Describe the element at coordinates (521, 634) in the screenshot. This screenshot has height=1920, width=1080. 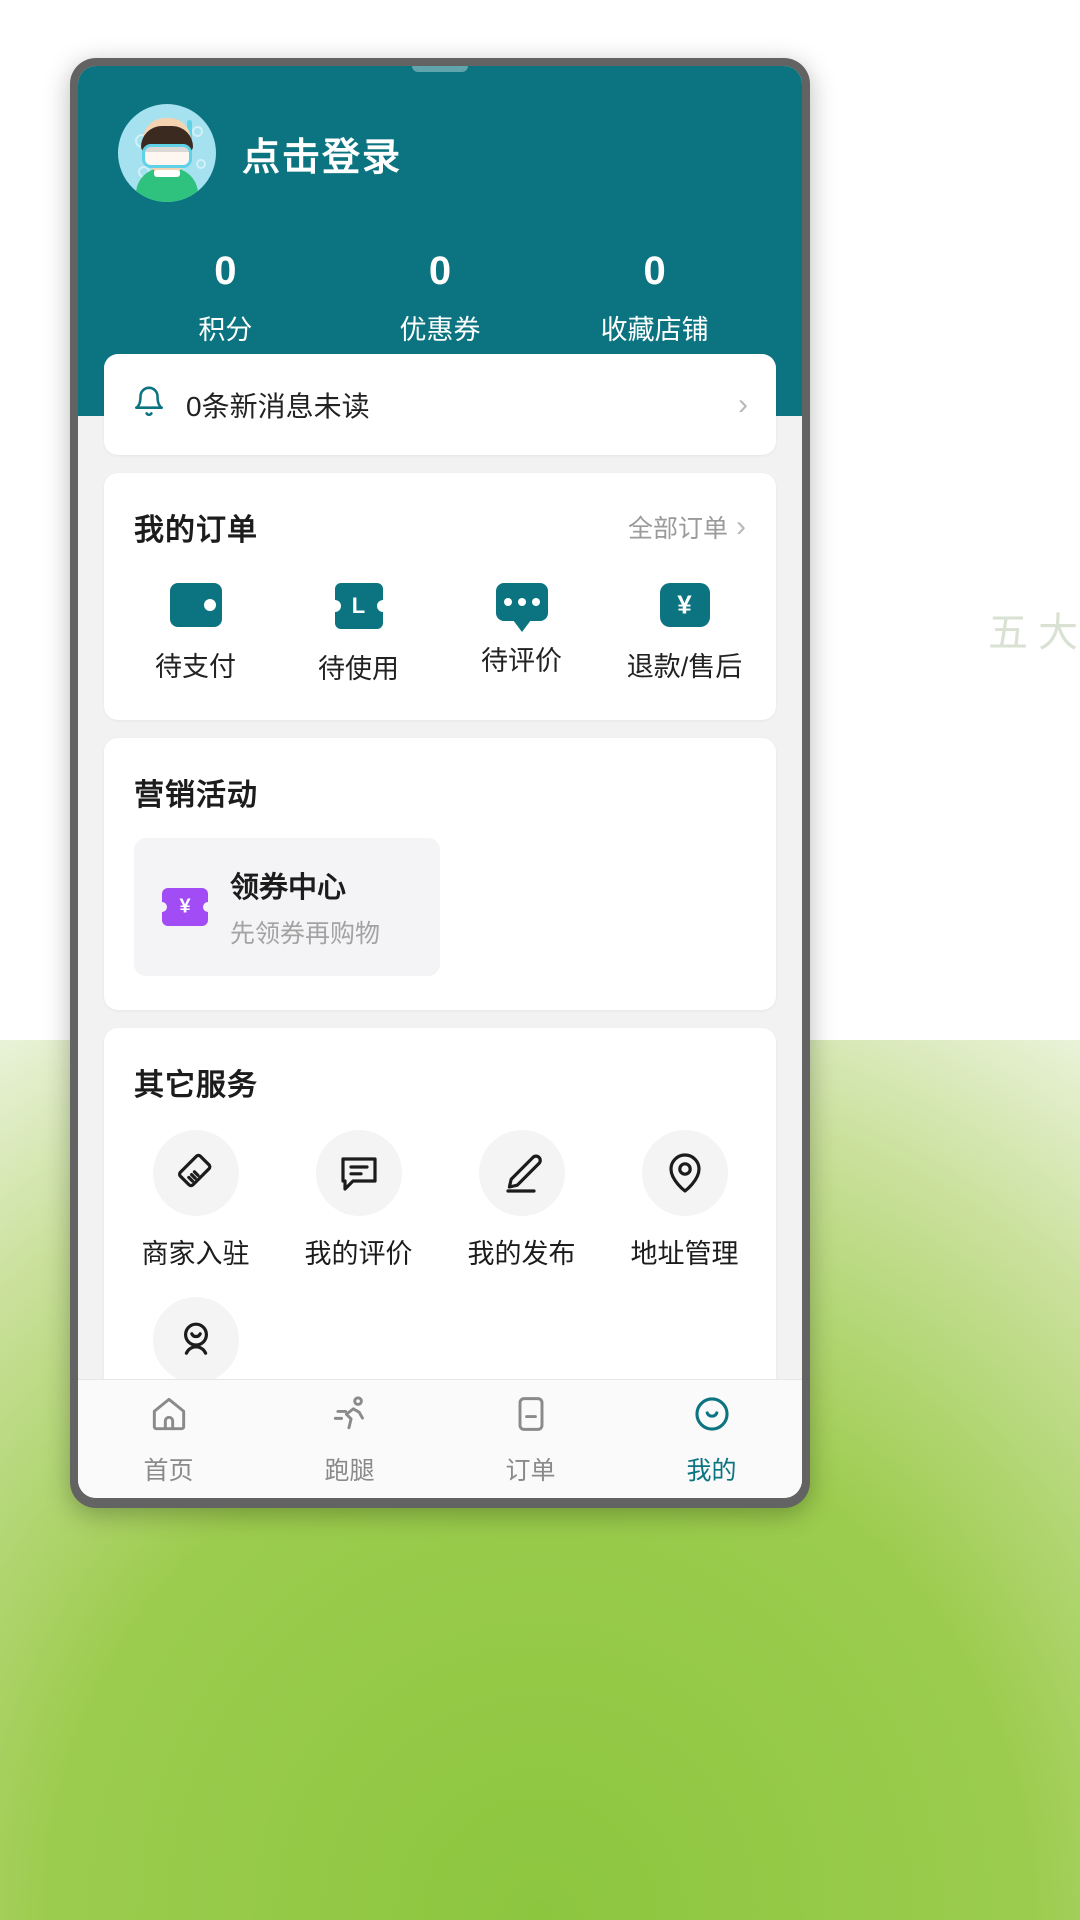
I see `order-tab-pending-review: 待评价` at that location.